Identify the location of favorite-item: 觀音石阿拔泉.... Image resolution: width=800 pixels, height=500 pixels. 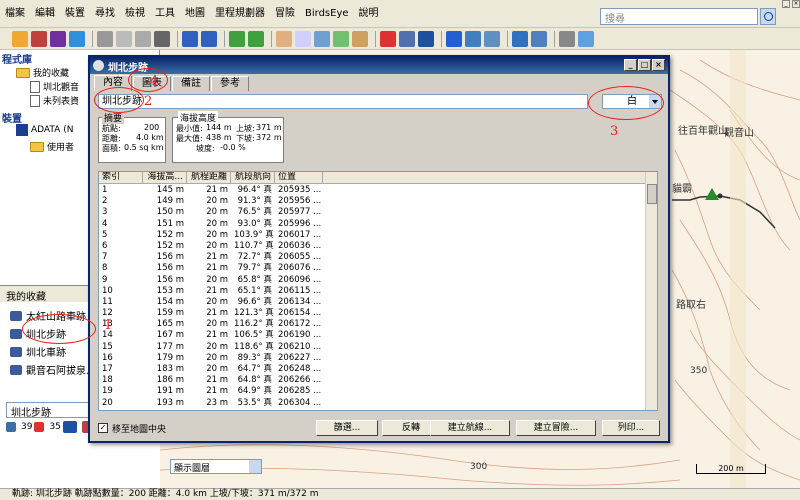
(53, 369).